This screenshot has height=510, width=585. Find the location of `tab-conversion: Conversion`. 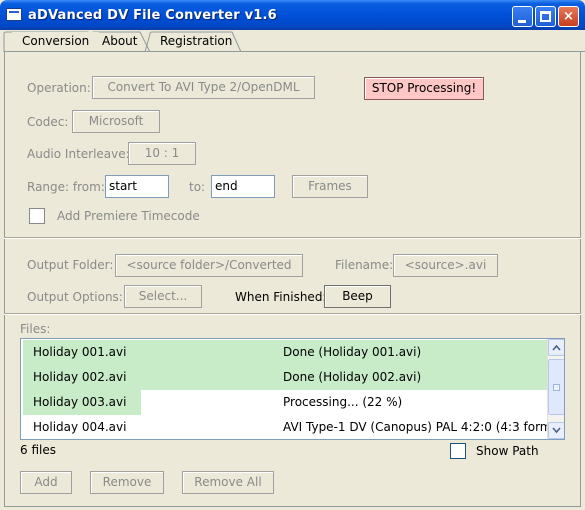

tab-conversion: Conversion is located at coordinates (56, 42).